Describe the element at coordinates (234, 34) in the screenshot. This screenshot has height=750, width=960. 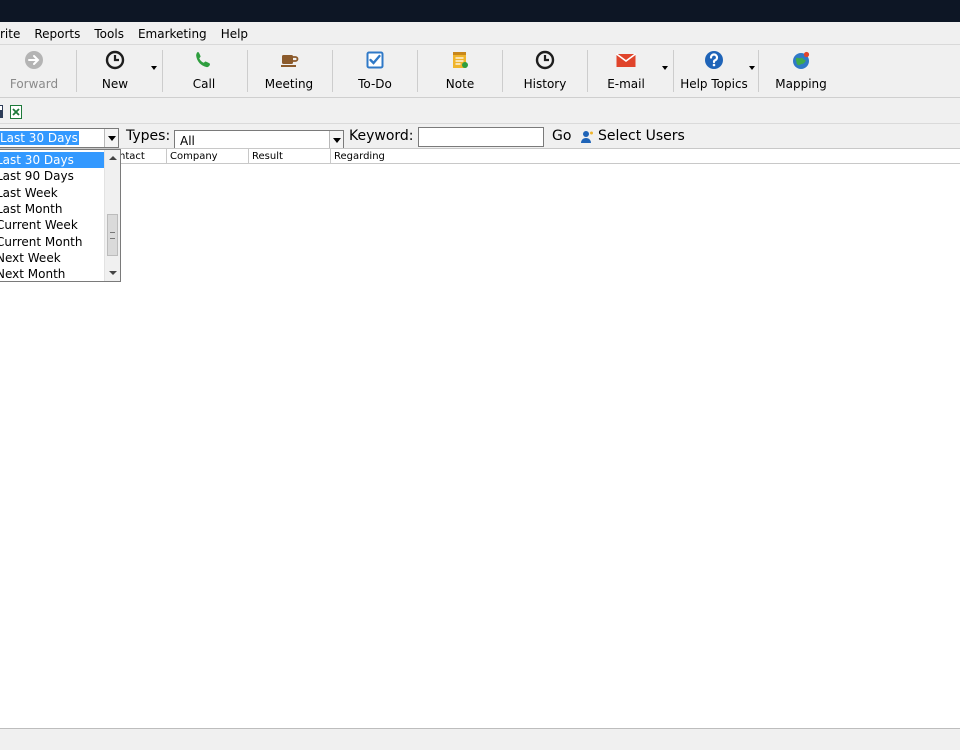
I see `menu-item-help: Help` at that location.